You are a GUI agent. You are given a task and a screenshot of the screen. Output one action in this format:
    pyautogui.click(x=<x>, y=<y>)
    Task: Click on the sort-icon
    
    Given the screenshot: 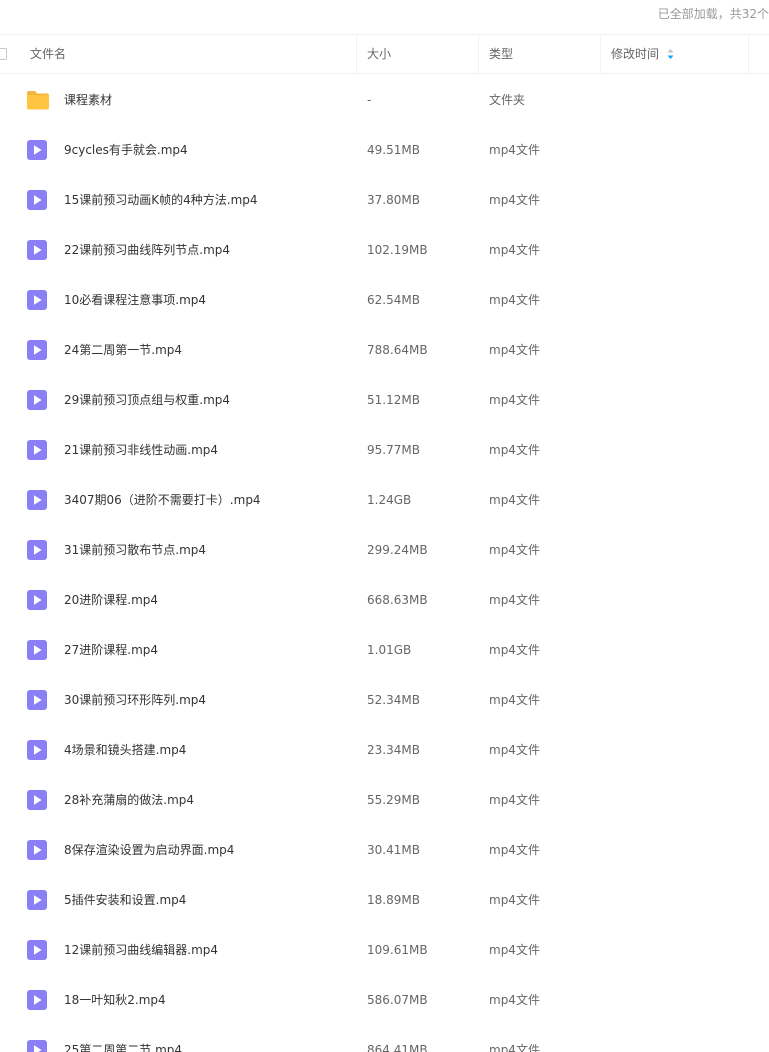 What is the action you would take?
    pyautogui.click(x=670, y=54)
    